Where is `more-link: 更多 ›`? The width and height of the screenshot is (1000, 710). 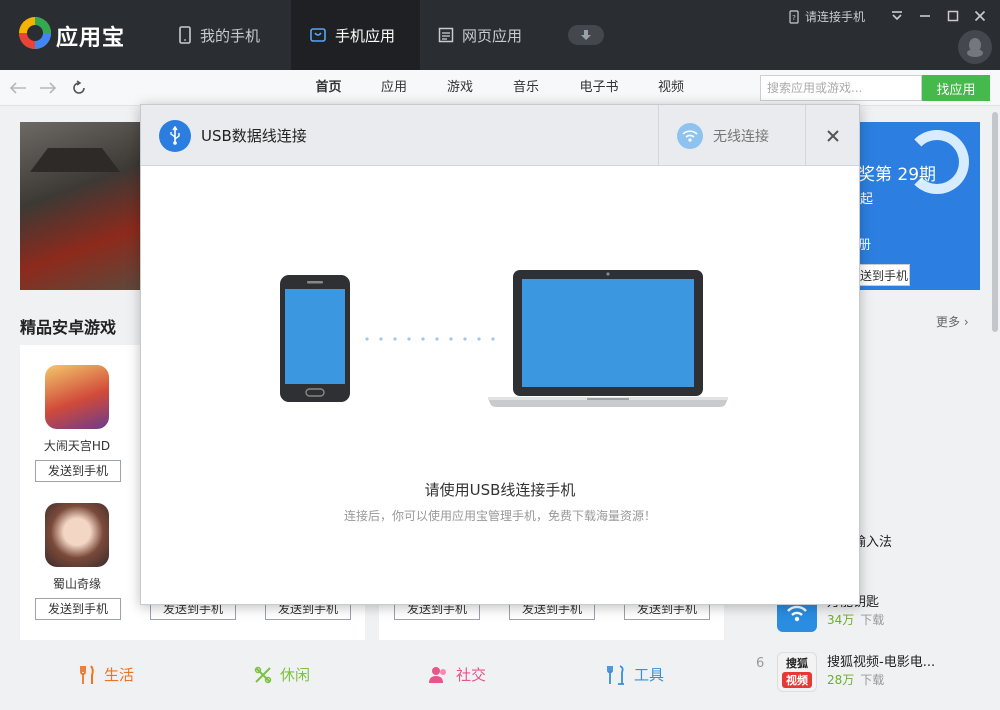 more-link: 更多 › is located at coordinates (952, 321).